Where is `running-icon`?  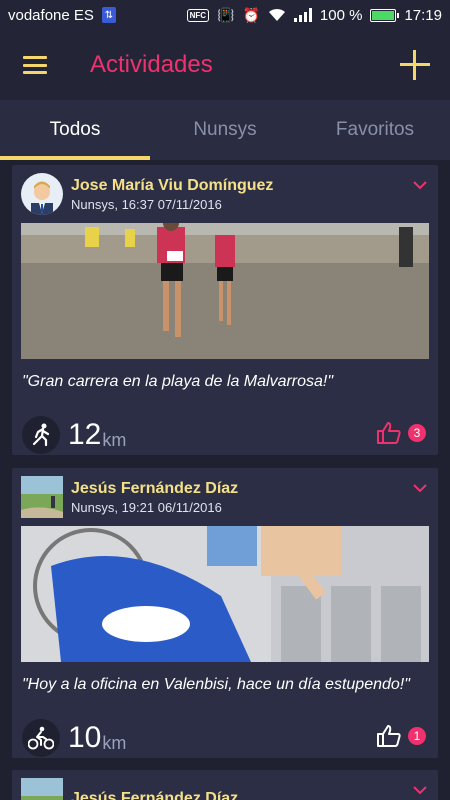
running-icon is located at coordinates (41, 435).